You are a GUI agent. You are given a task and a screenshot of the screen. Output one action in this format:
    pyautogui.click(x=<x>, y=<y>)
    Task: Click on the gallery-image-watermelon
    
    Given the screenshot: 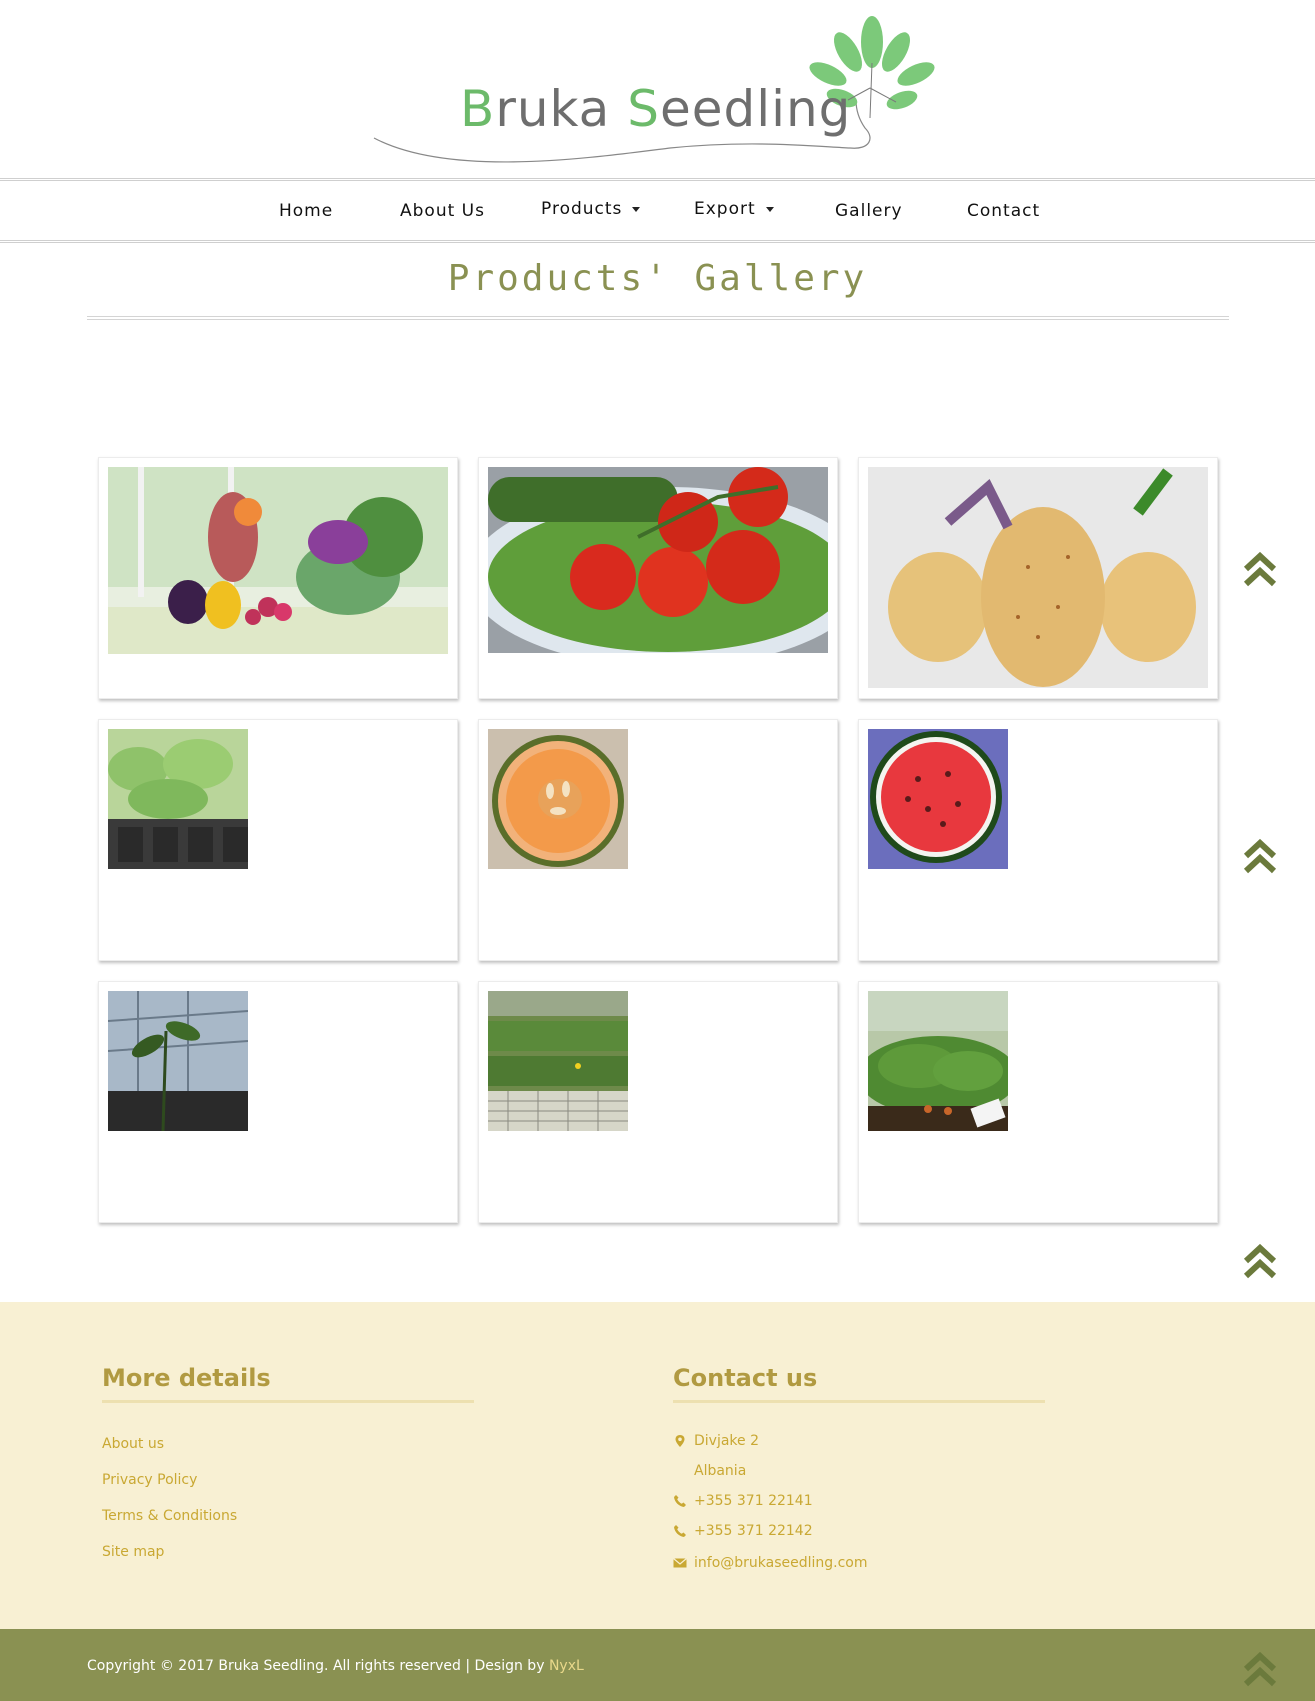 What is the action you would take?
    pyautogui.click(x=938, y=799)
    